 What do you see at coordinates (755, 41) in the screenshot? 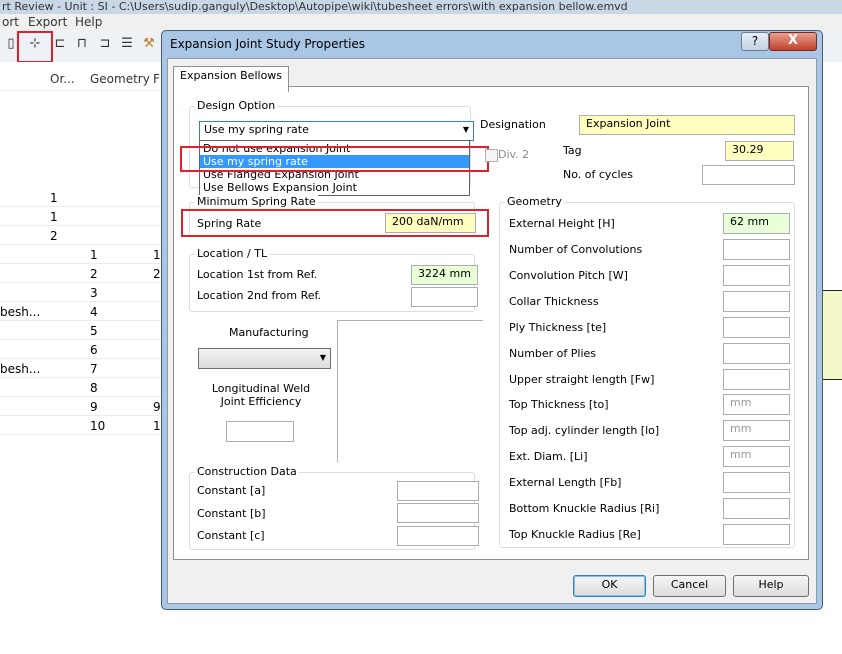
I see `dialog-help-button: ?` at bounding box center [755, 41].